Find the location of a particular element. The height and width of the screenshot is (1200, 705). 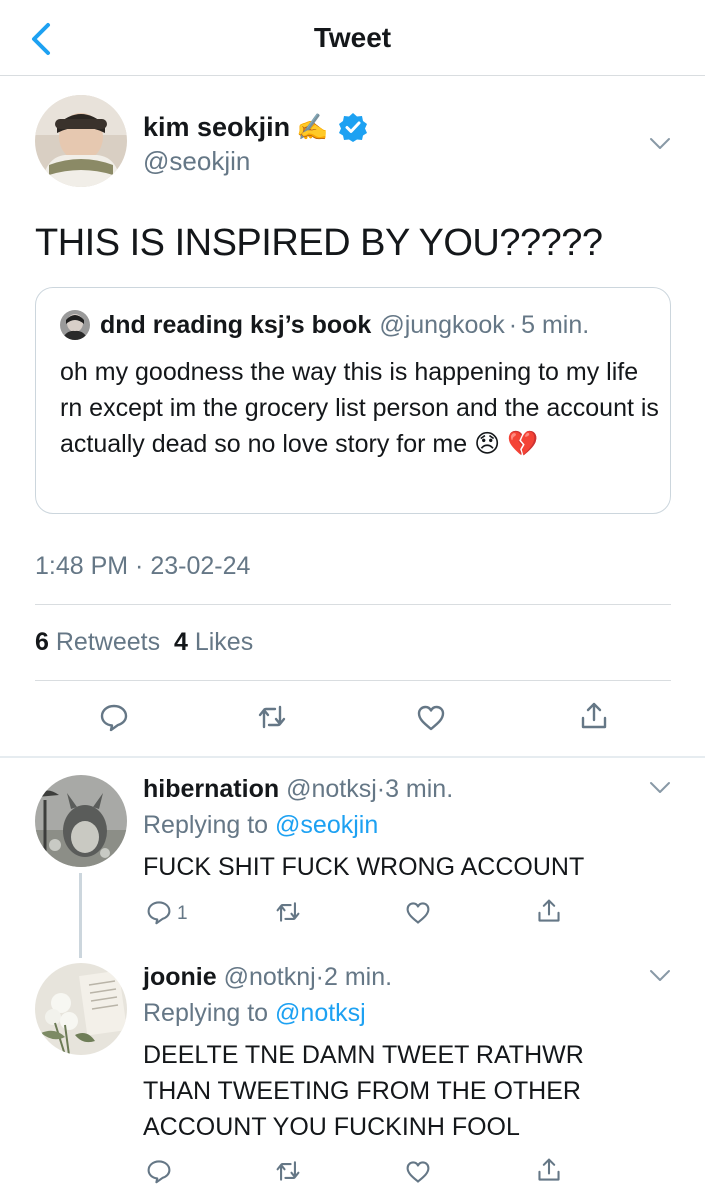

engagement-stats: 6 Retweets 4 Likes is located at coordinates (144, 642).